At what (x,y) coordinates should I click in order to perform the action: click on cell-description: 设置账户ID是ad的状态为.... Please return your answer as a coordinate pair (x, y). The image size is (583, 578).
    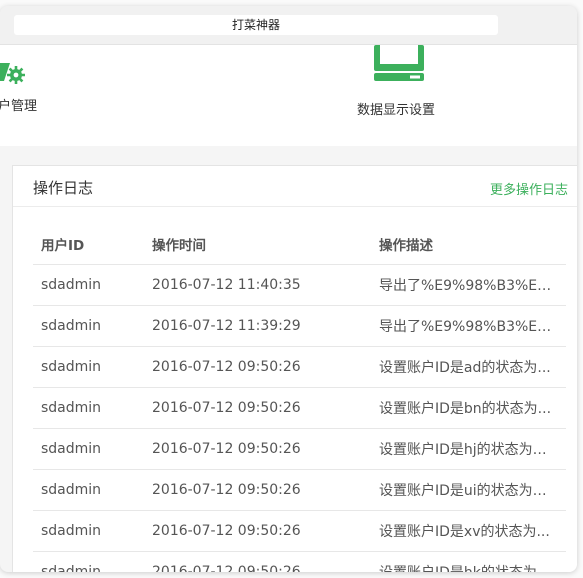
    Looking at the image, I should click on (468, 367).